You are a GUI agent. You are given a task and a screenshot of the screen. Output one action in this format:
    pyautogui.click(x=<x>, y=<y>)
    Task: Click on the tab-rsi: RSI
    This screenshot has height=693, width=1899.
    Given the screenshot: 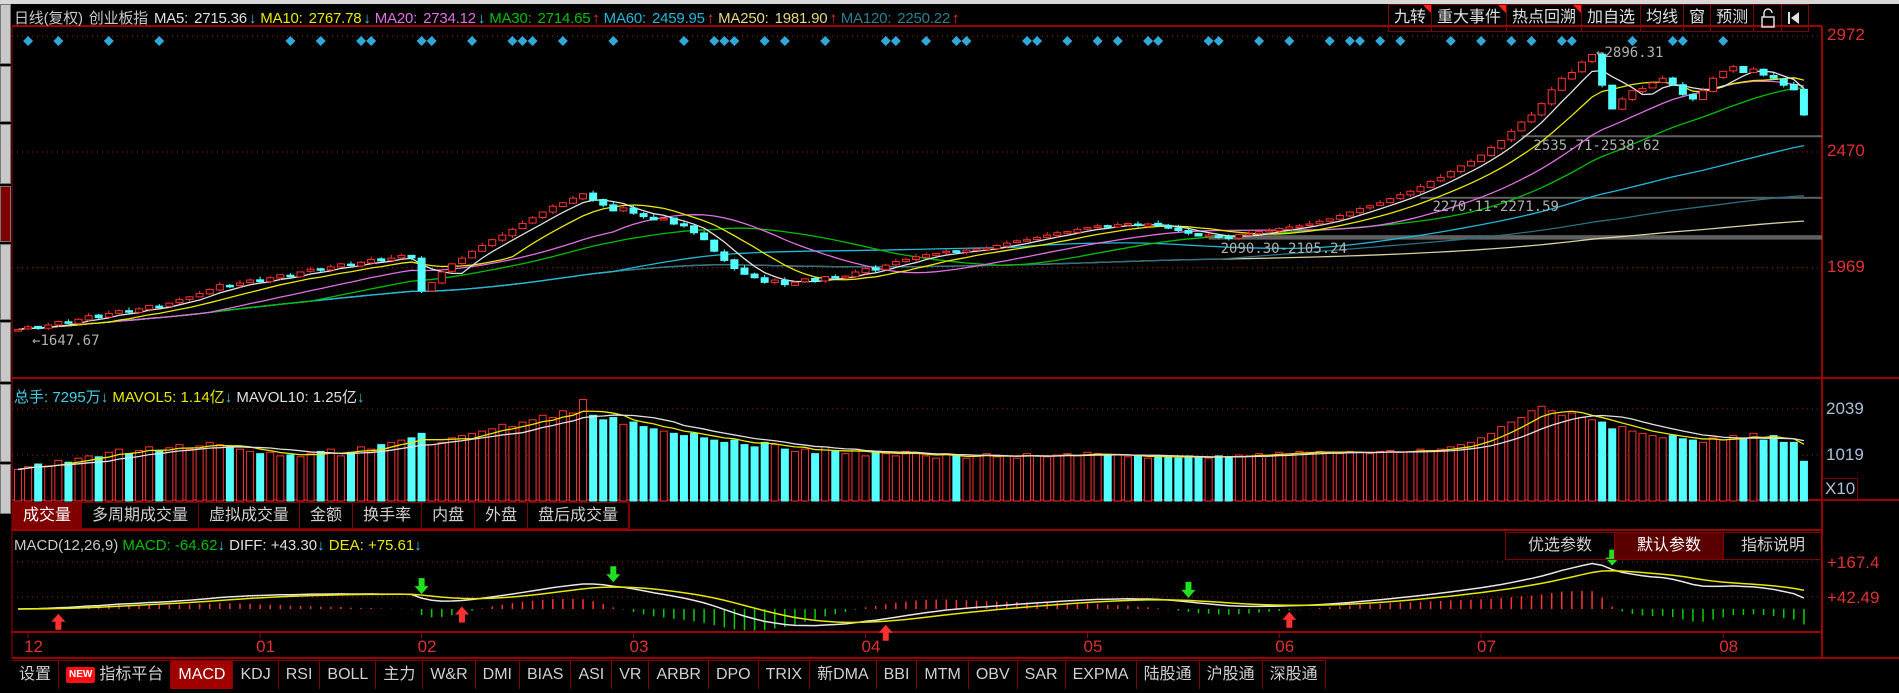 What is the action you would take?
    pyautogui.click(x=300, y=675)
    